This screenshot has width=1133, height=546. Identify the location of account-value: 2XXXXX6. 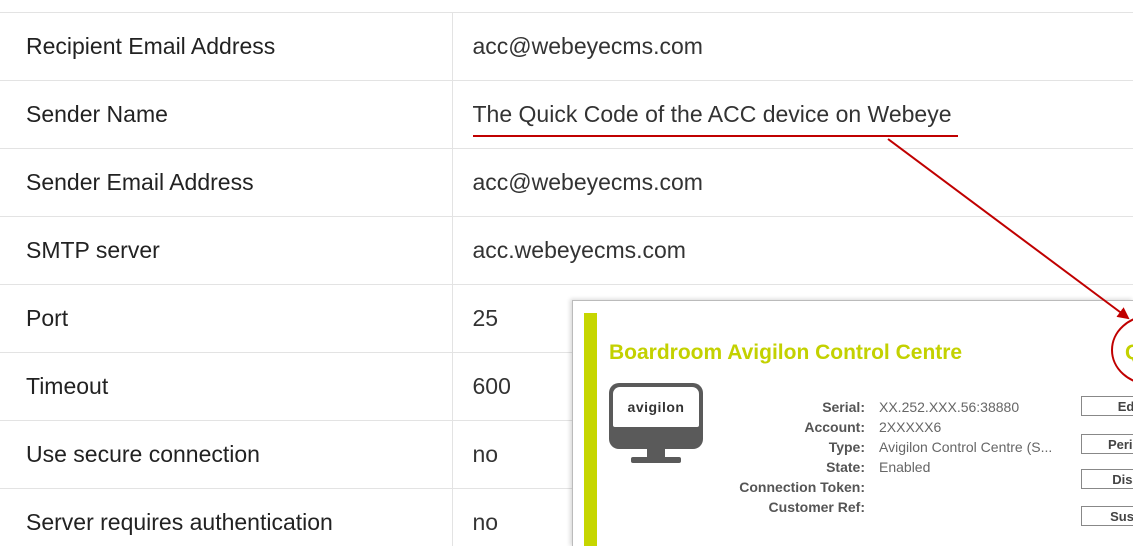
(910, 427).